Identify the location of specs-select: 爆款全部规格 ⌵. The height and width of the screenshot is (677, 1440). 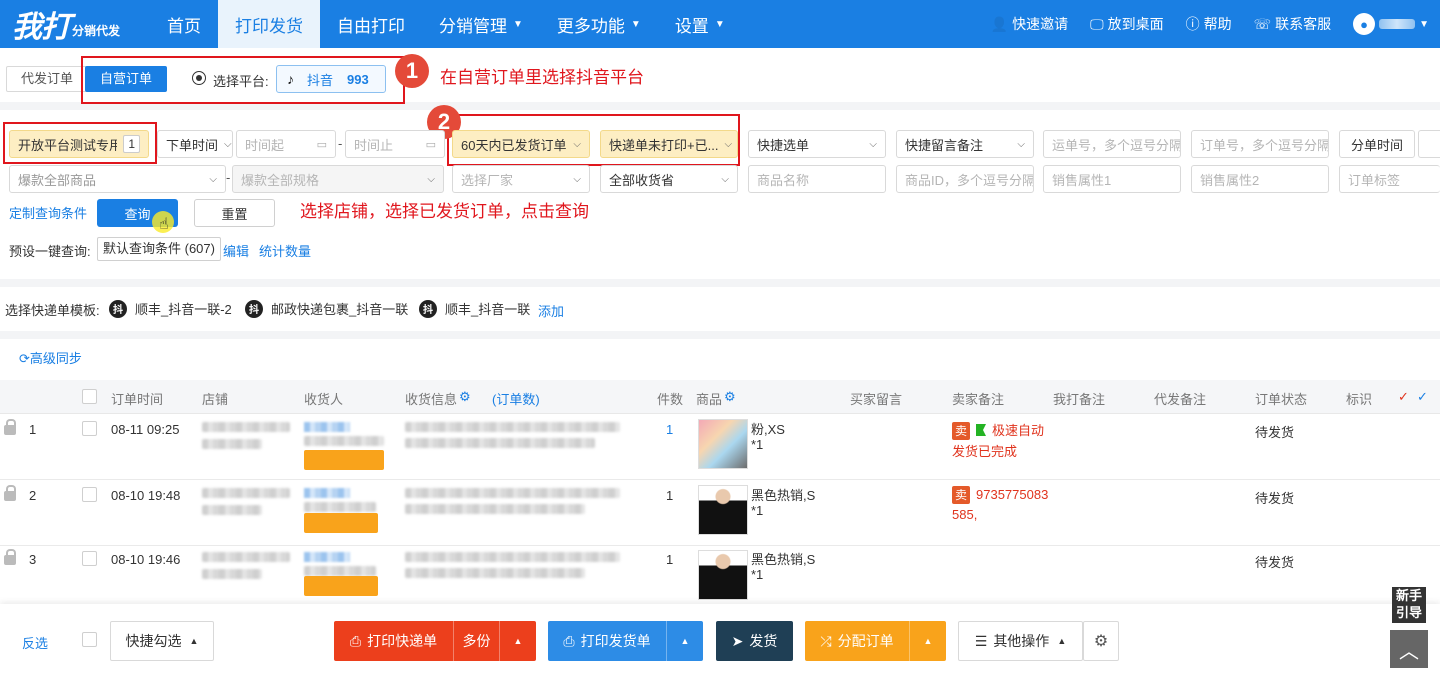
(338, 179).